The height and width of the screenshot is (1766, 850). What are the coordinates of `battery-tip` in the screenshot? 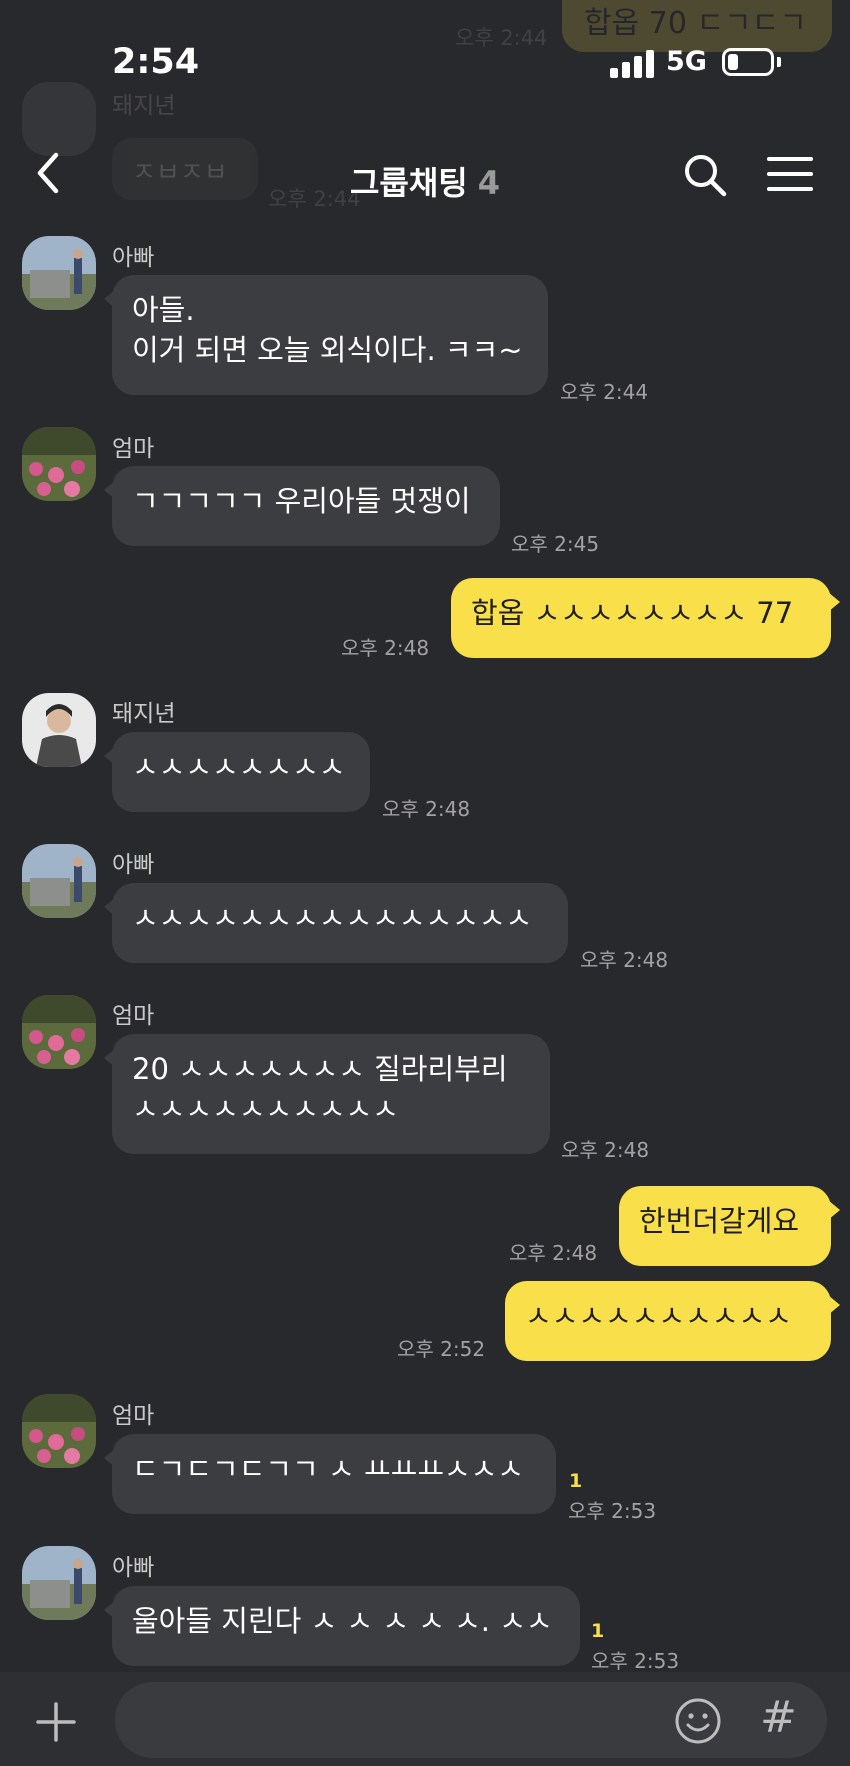 It's located at (779, 62).